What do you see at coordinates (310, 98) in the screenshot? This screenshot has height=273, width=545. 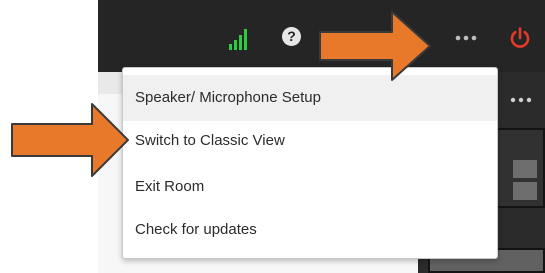 I see `menu-item-speaker-microphone-setup: Speaker/ Microphone Setup` at bounding box center [310, 98].